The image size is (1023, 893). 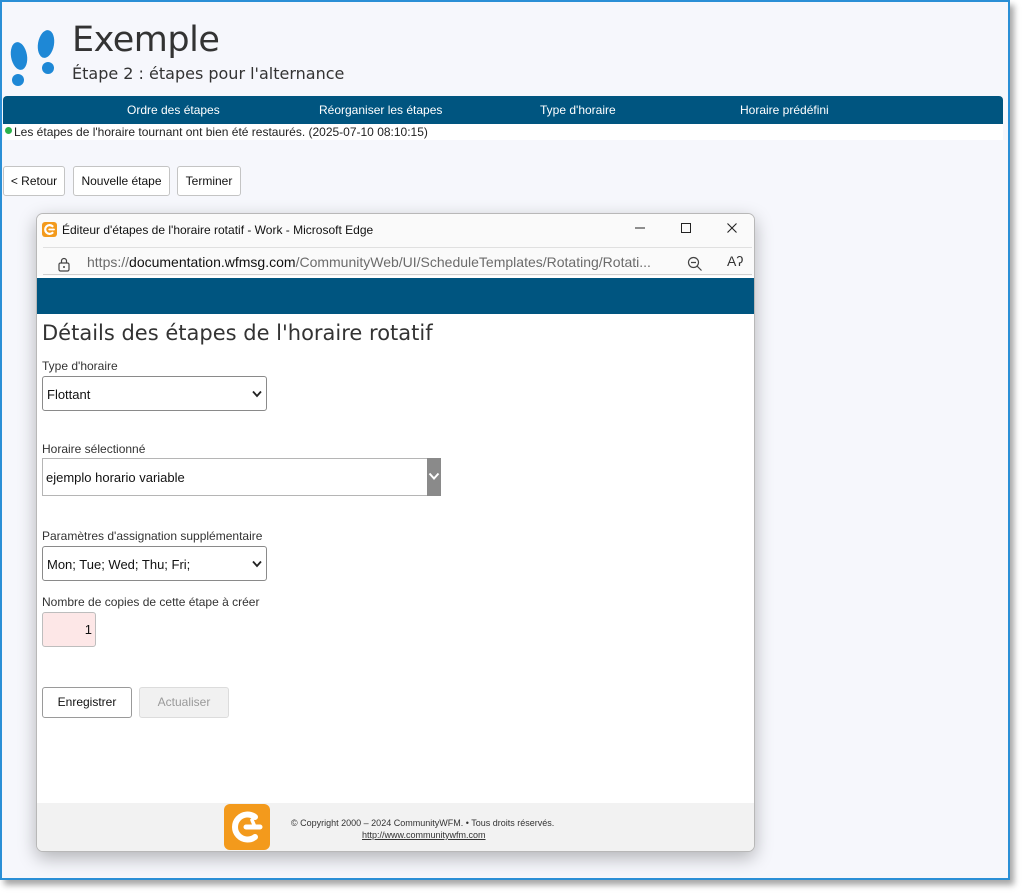 I want to click on maximize-icon, so click(x=686, y=230).